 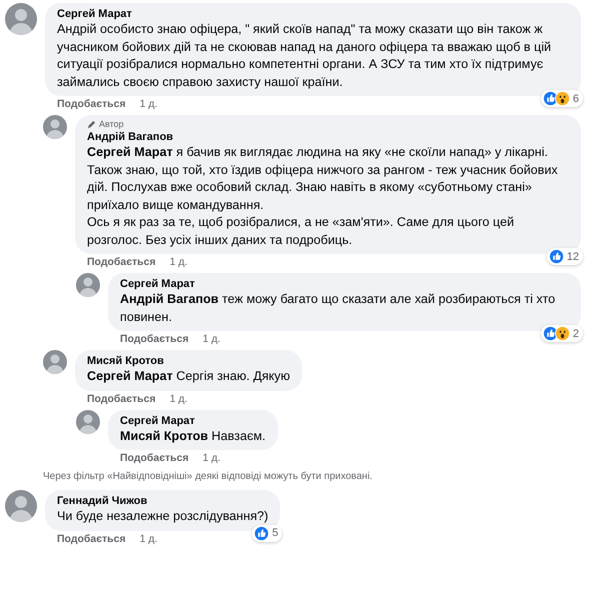 I want to click on reaction-summary: 12, so click(x=564, y=256).